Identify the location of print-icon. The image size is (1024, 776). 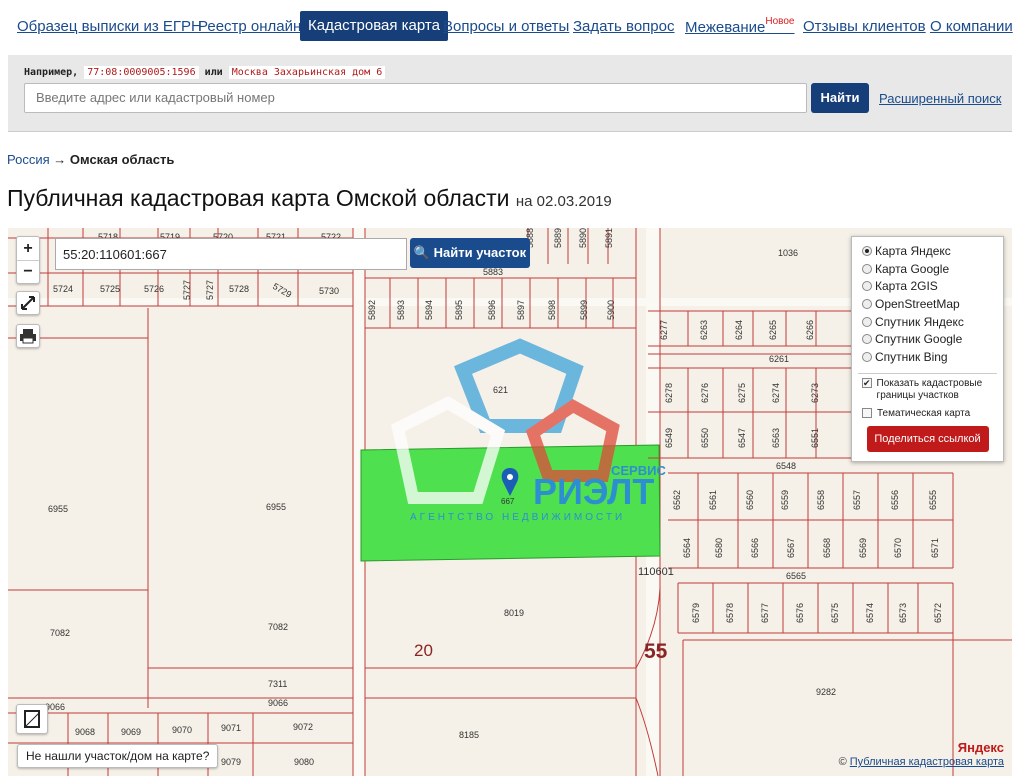
(28, 336).